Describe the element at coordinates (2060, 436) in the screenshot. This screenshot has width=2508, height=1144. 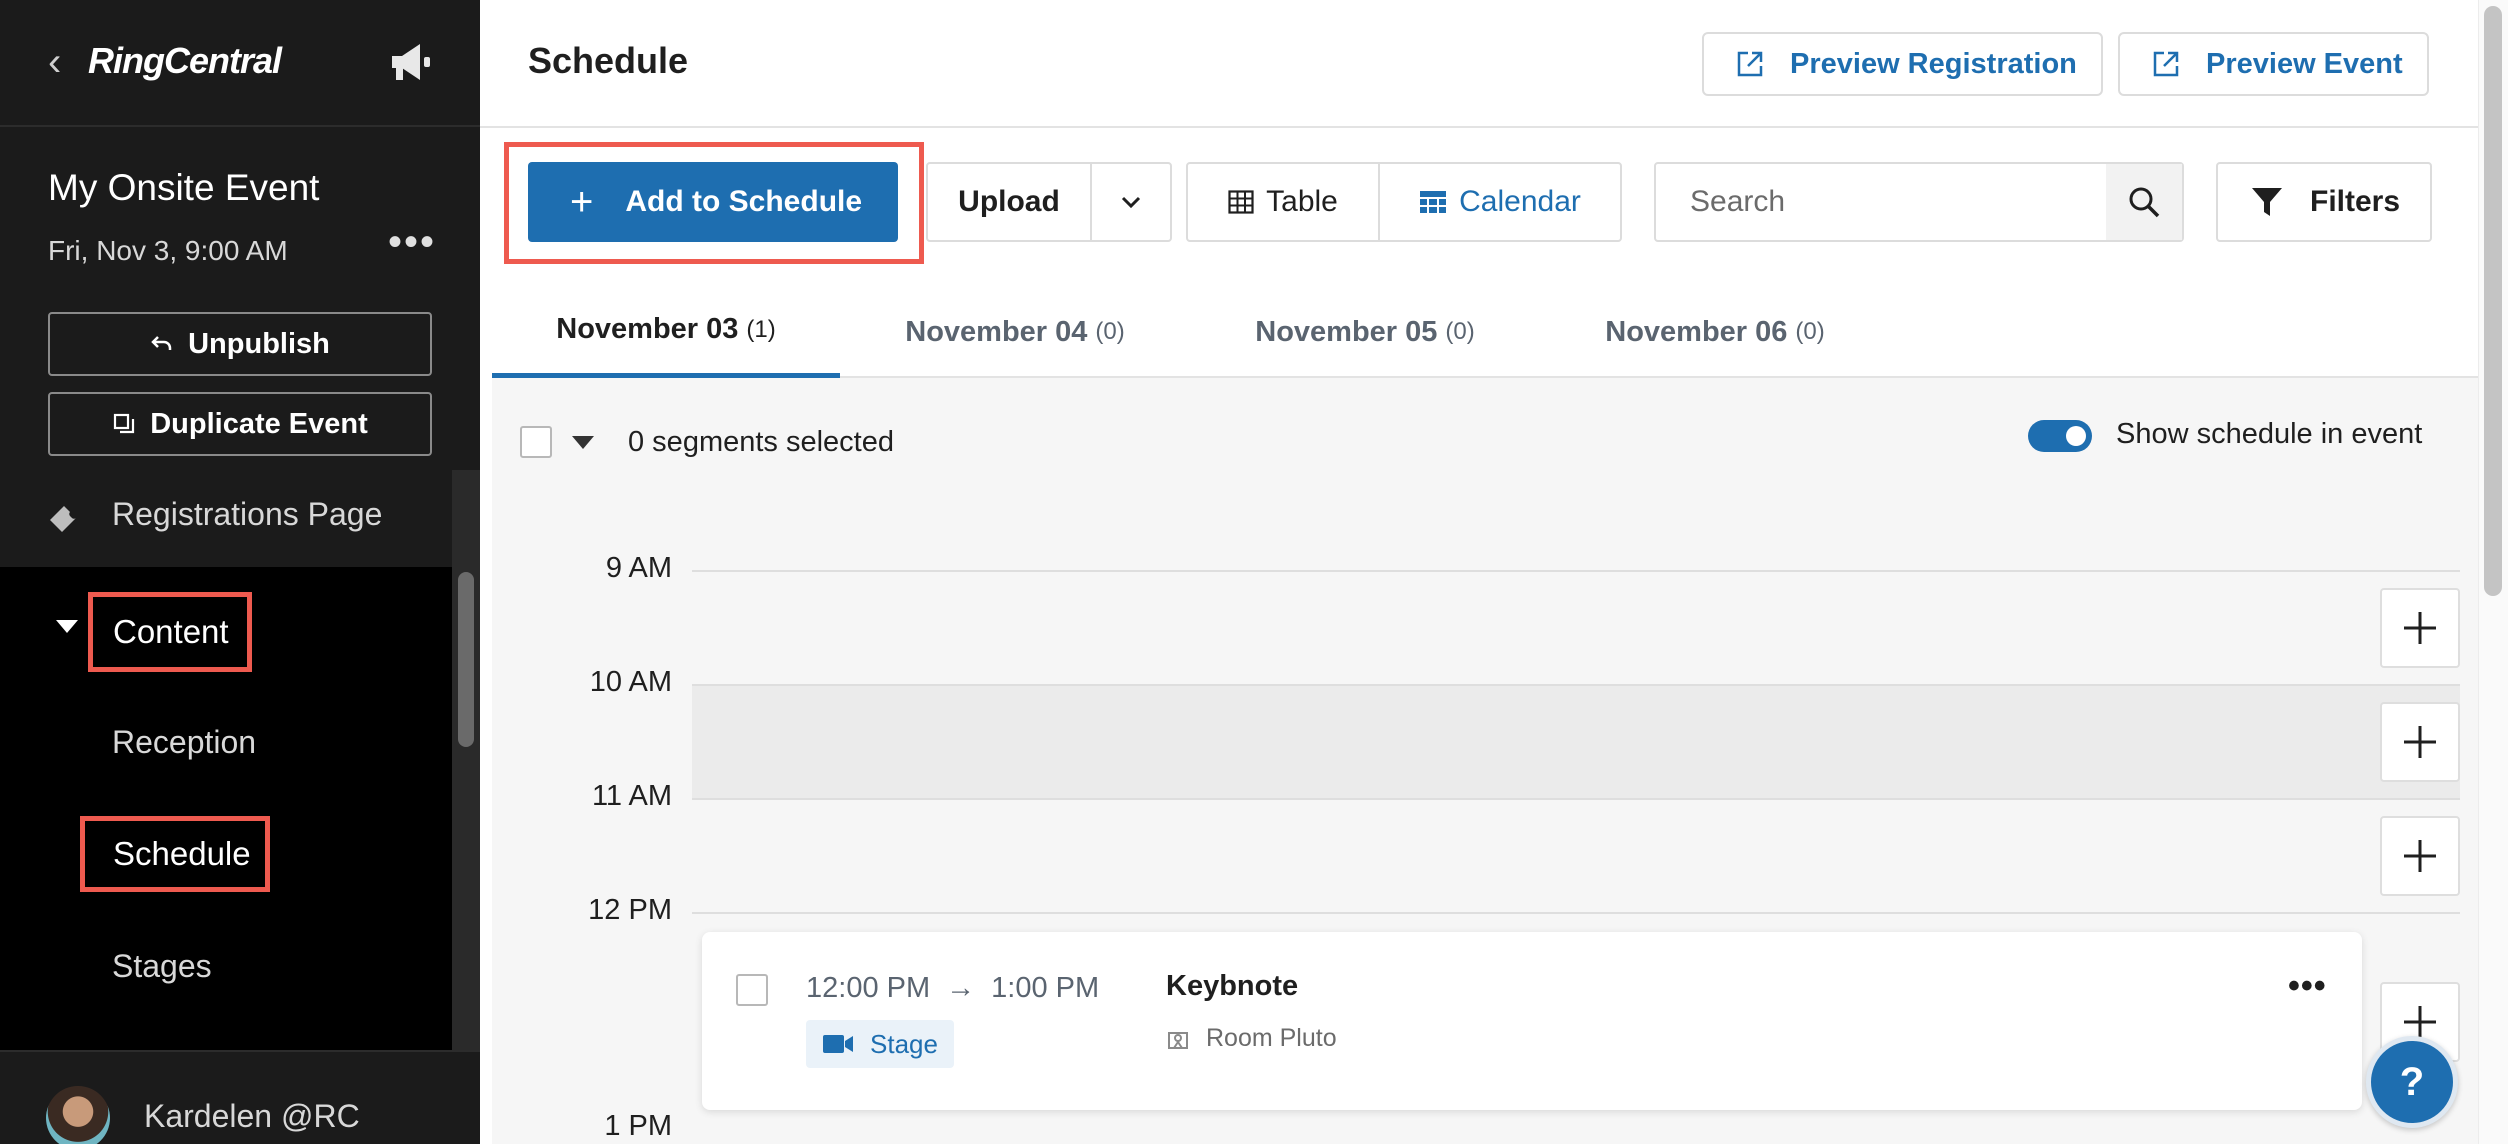
I see `show-schedule-toggle` at that location.